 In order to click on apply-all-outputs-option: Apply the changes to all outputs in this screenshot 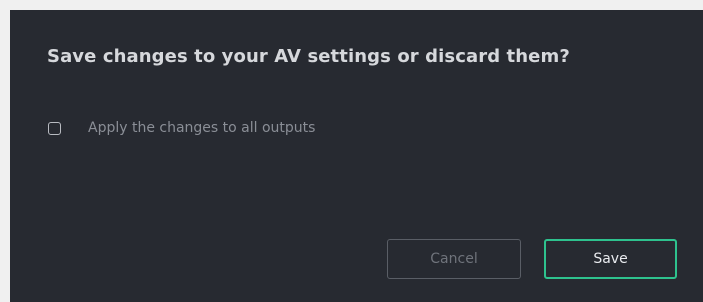, I will do `click(181, 128)`.